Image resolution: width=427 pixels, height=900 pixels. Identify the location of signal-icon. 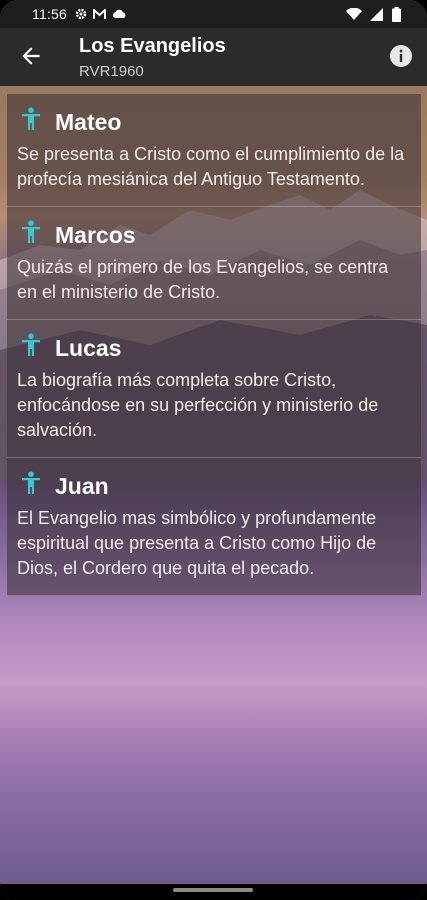
(376, 14).